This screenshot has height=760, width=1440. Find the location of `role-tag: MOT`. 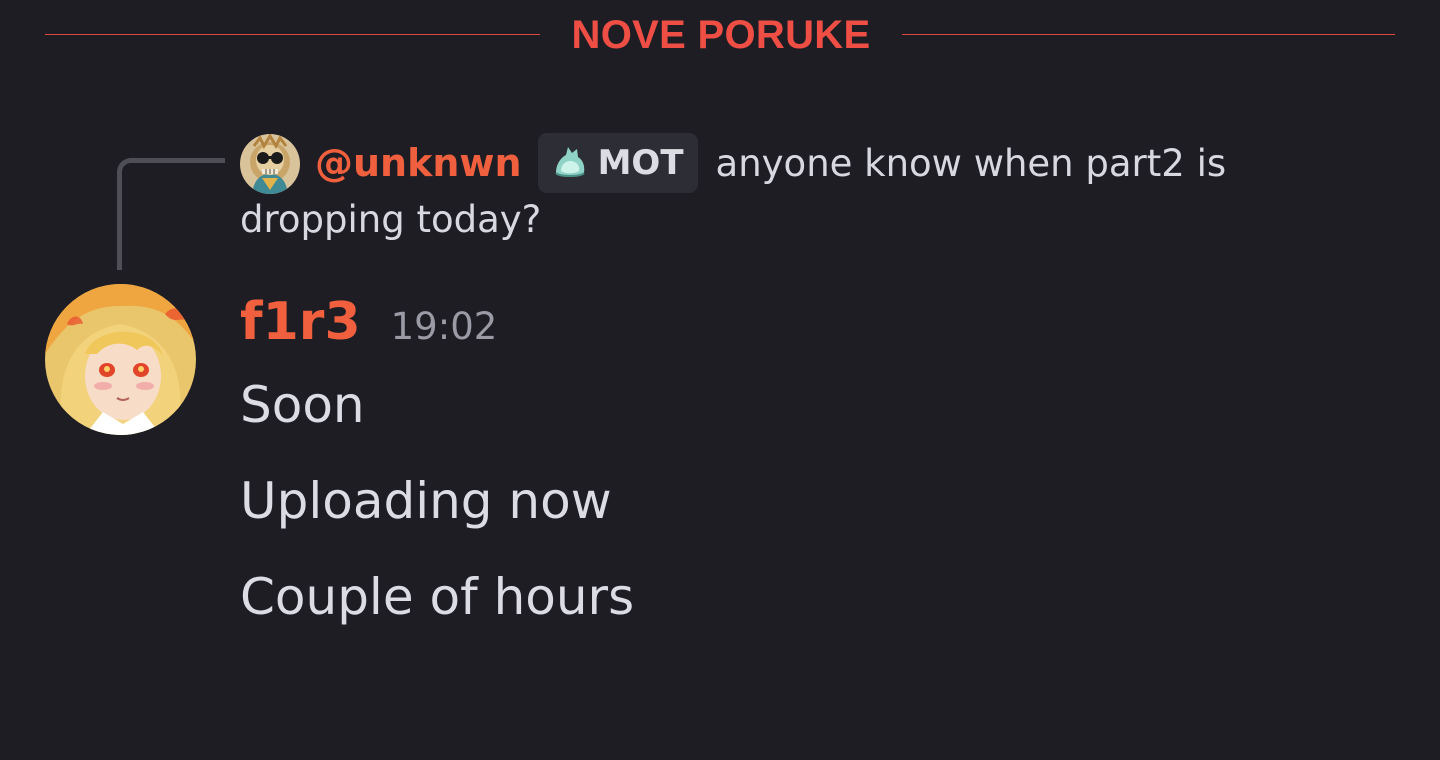

role-tag: MOT is located at coordinates (617, 163).